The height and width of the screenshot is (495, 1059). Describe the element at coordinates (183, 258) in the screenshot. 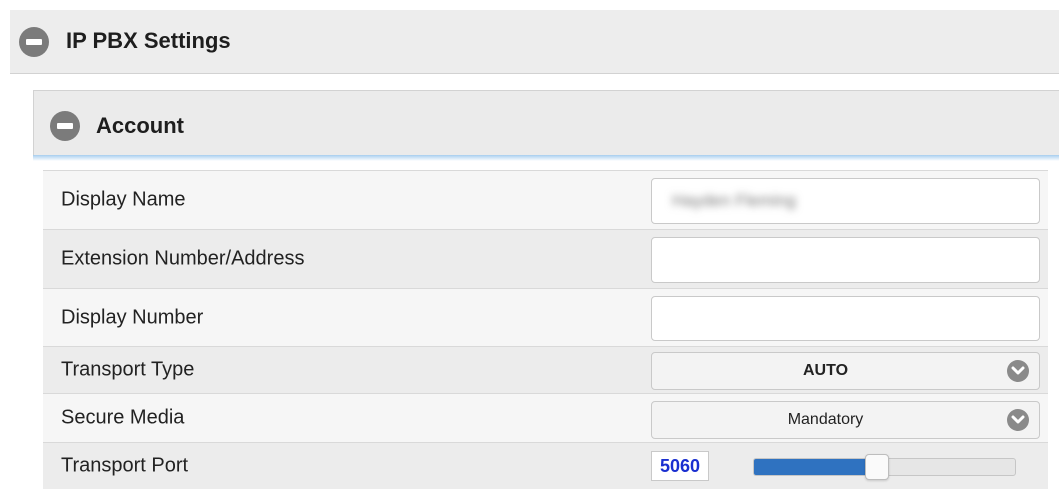

I see `extension-label: Extension Number/Address` at that location.